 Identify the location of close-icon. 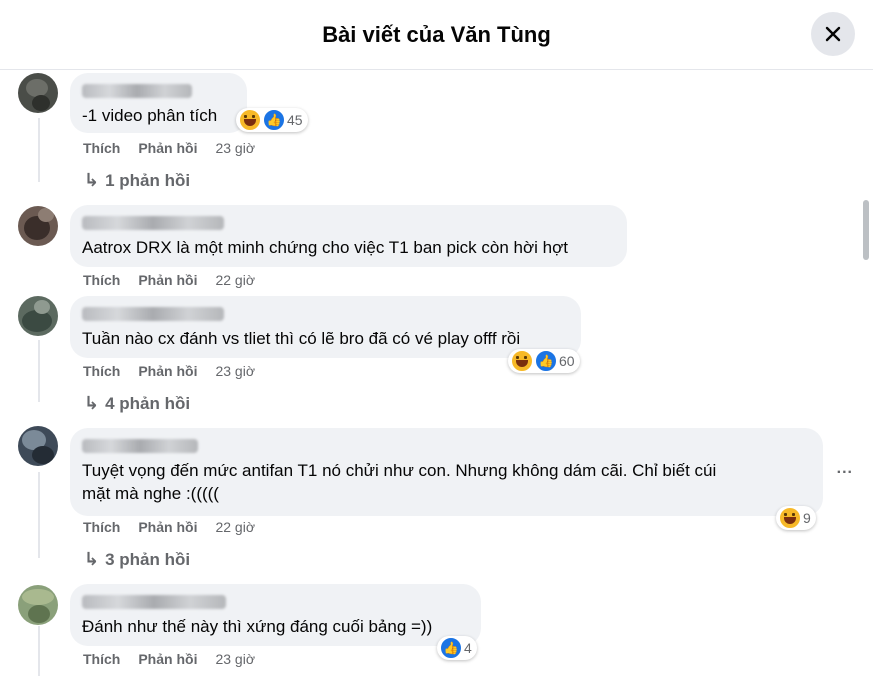
(833, 34).